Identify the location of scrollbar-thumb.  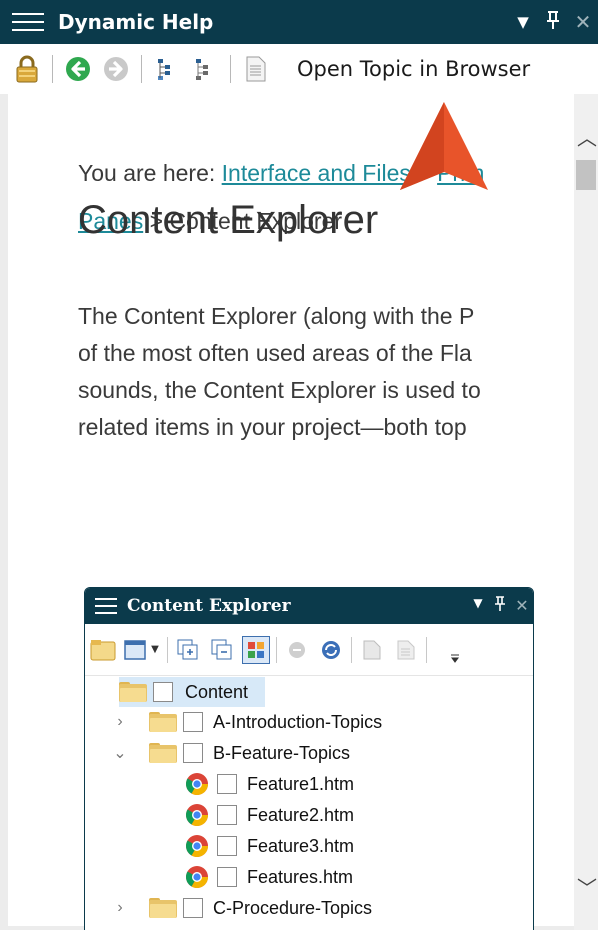
(586, 175).